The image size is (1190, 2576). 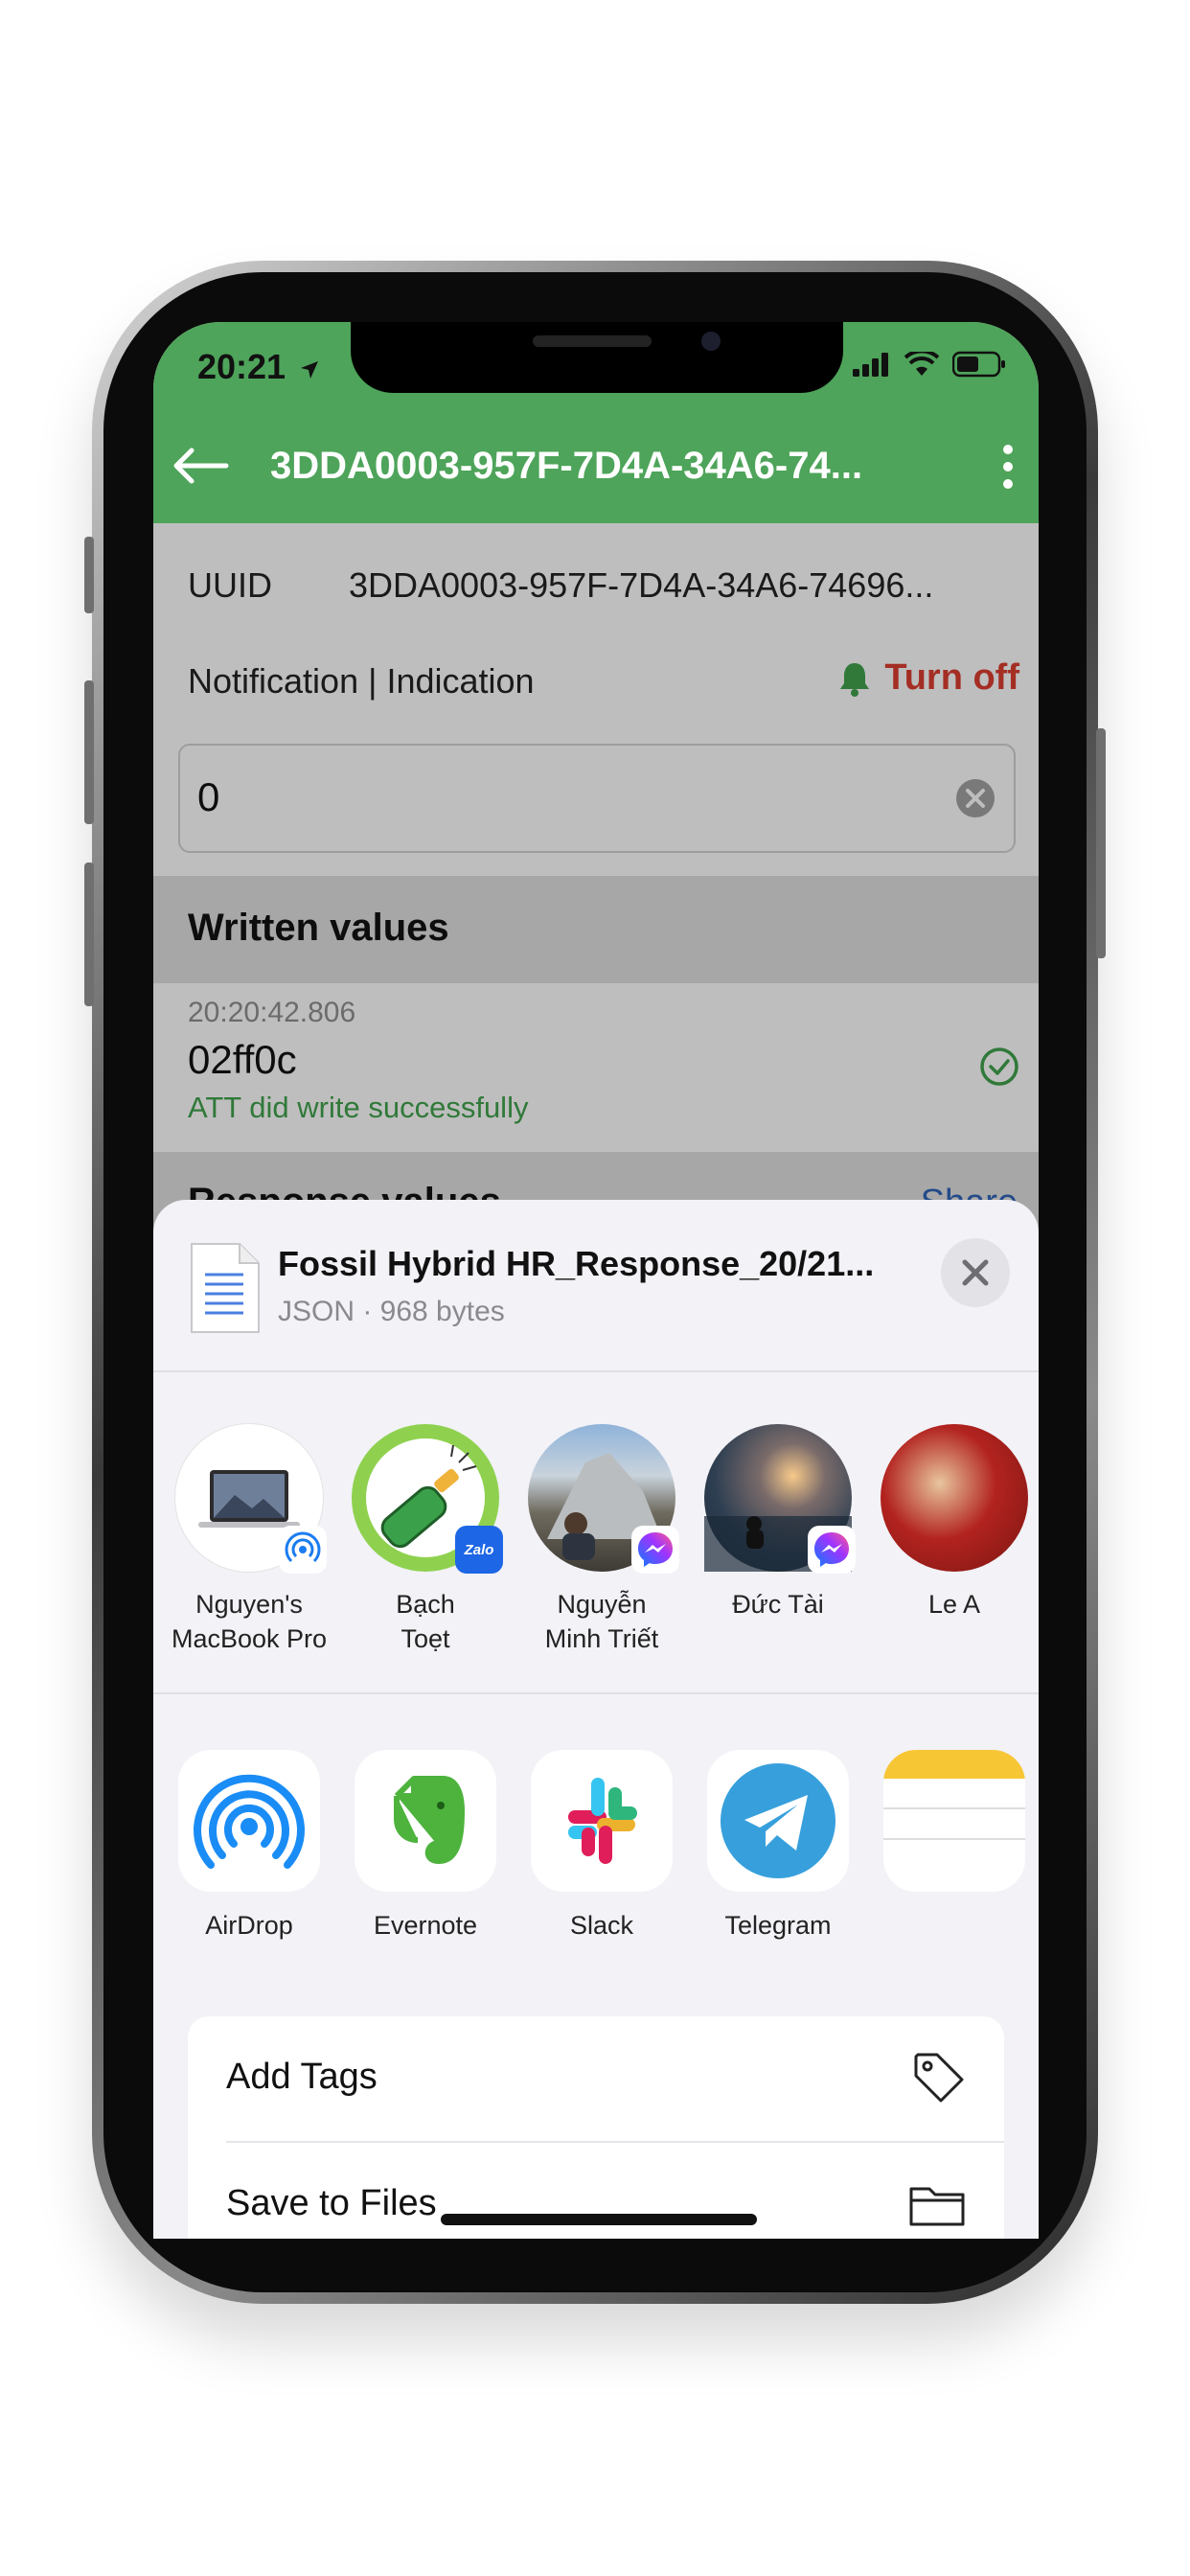 What do you see at coordinates (596, 2078) in the screenshot?
I see `add-tags-action: Add Tags` at bounding box center [596, 2078].